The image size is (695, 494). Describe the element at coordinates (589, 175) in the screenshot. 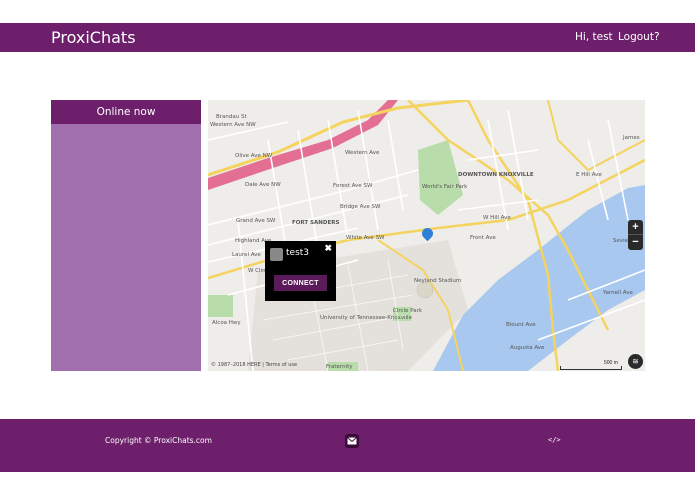

I see `map-label: E Hill Ave` at that location.